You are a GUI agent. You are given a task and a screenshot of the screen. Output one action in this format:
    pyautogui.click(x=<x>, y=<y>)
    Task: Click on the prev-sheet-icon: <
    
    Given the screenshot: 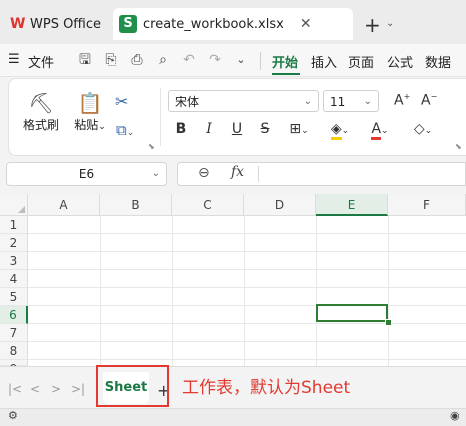 What is the action you would take?
    pyautogui.click(x=35, y=389)
    